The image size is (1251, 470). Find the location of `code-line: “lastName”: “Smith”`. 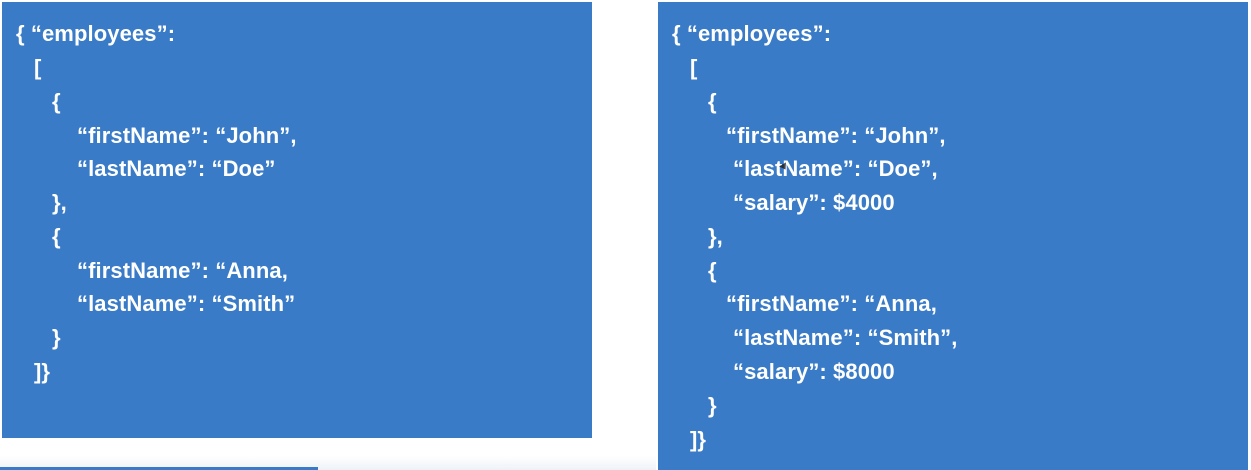

code-line: “lastName”: “Smith” is located at coordinates (186, 303).